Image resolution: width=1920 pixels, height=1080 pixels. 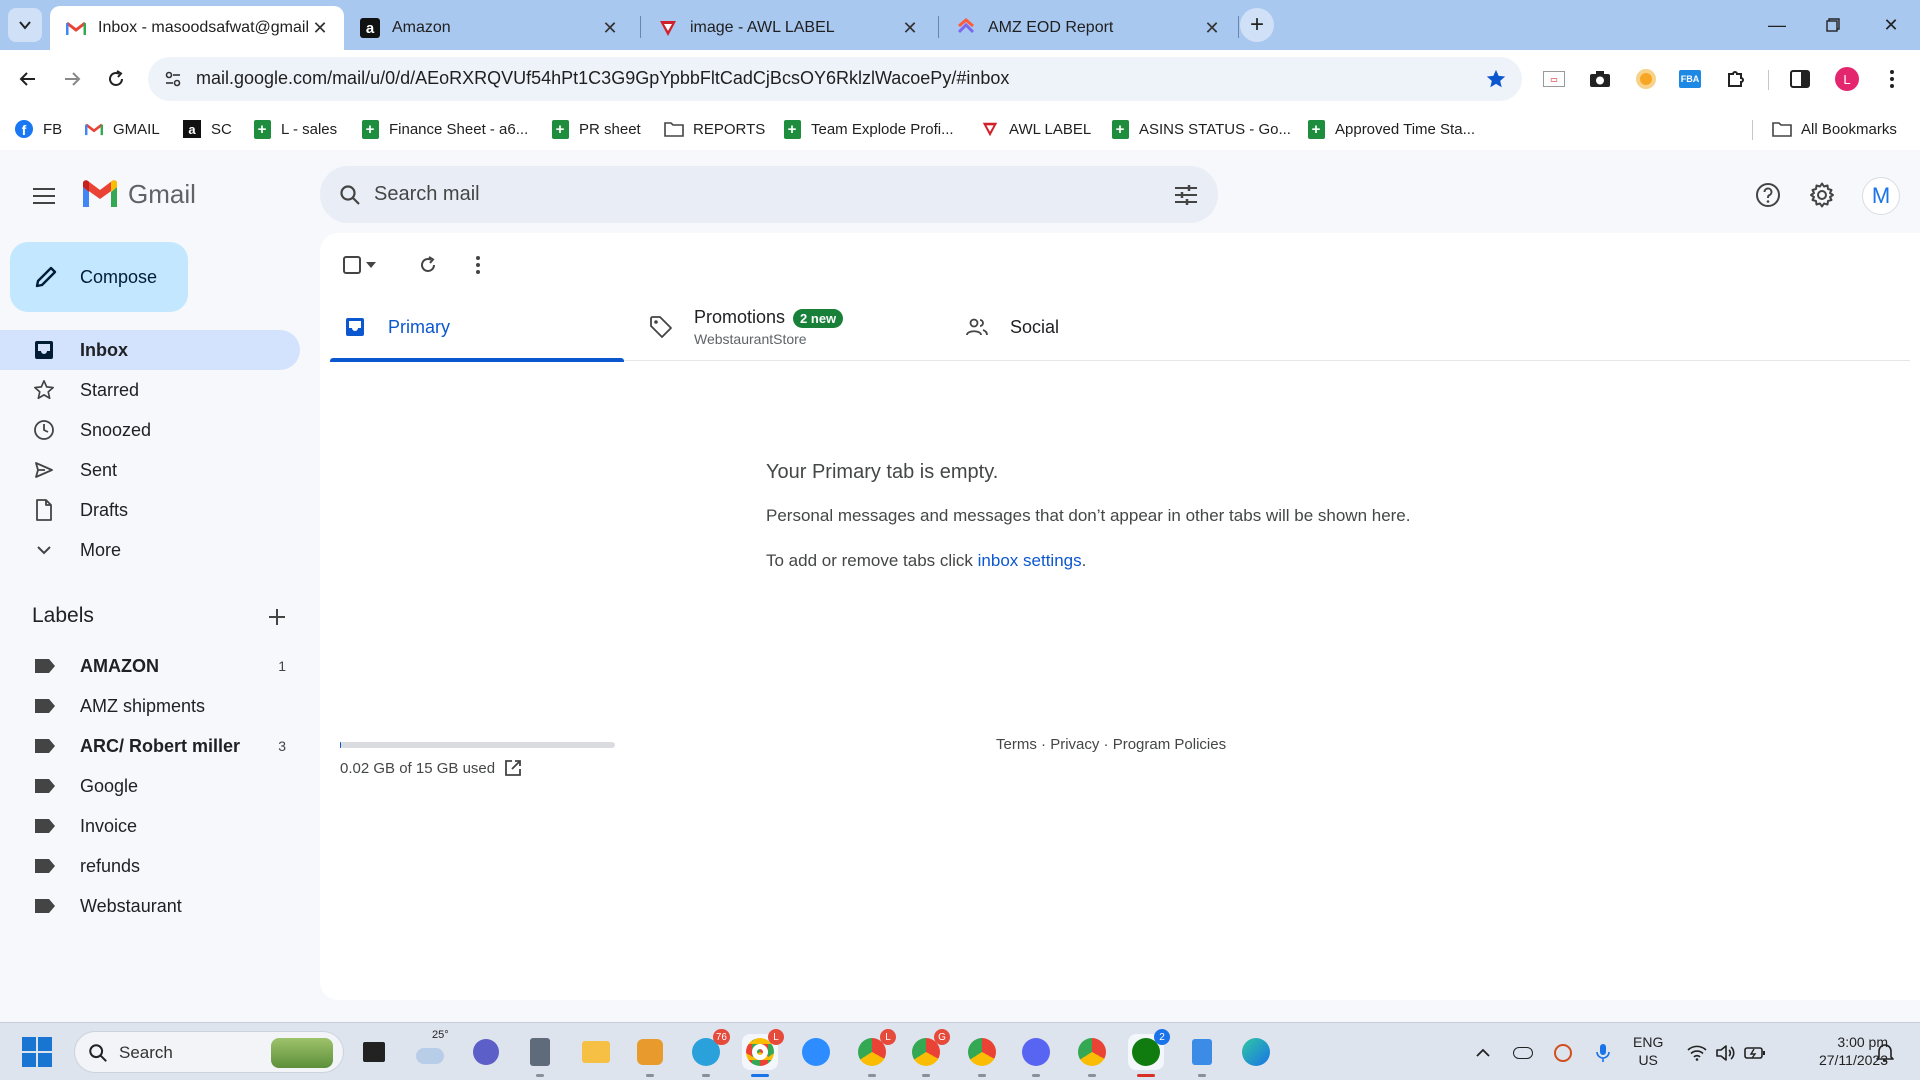 What do you see at coordinates (486, 1052) in the screenshot?
I see `taskbar-teams-chat` at bounding box center [486, 1052].